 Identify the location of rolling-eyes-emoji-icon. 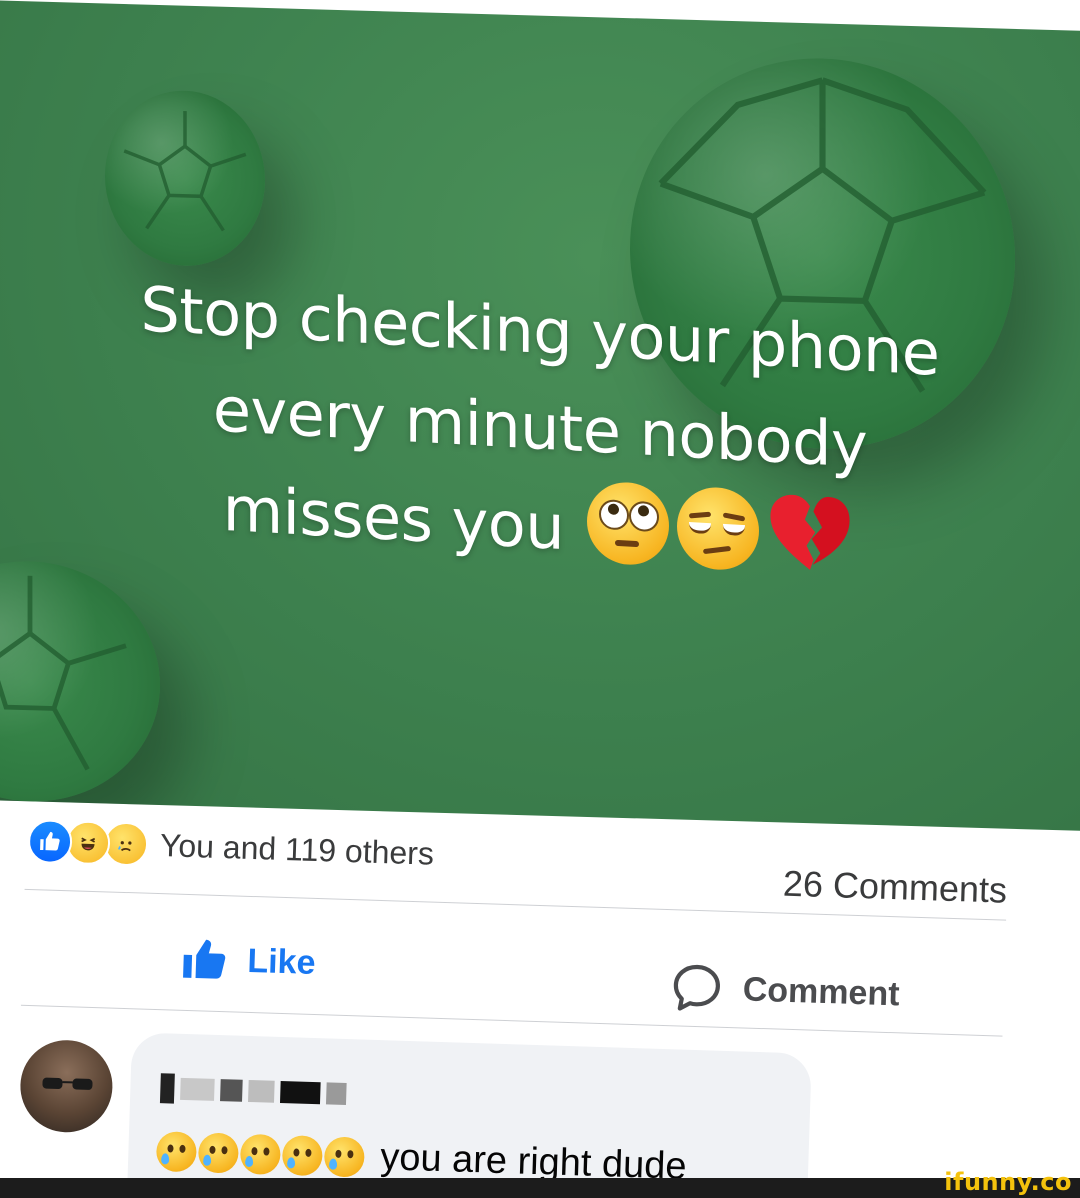
(628, 523).